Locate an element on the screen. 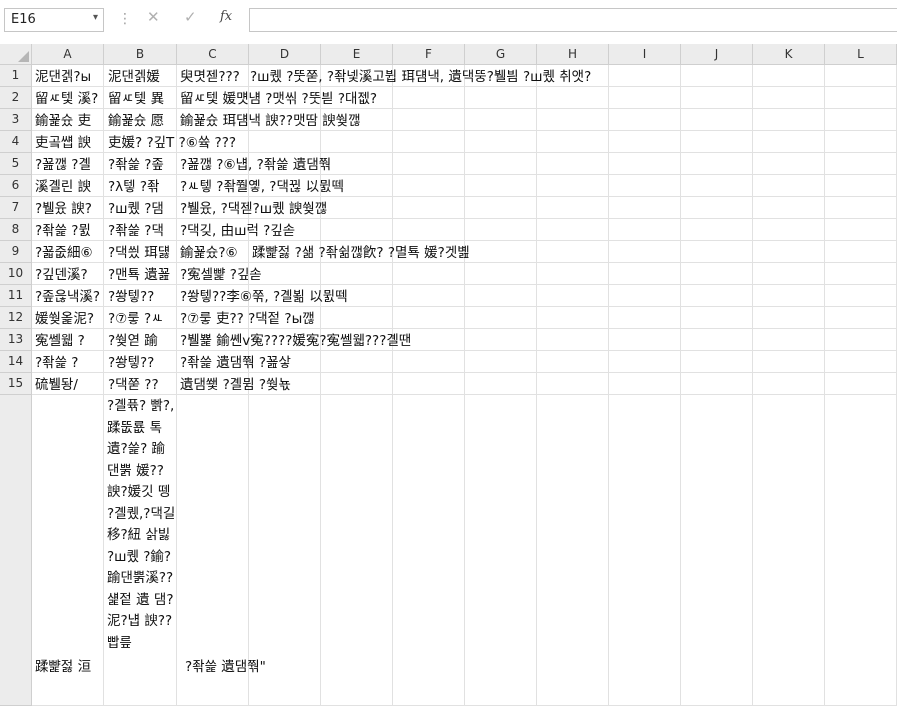  row-header-5: 5 is located at coordinates (16, 164).